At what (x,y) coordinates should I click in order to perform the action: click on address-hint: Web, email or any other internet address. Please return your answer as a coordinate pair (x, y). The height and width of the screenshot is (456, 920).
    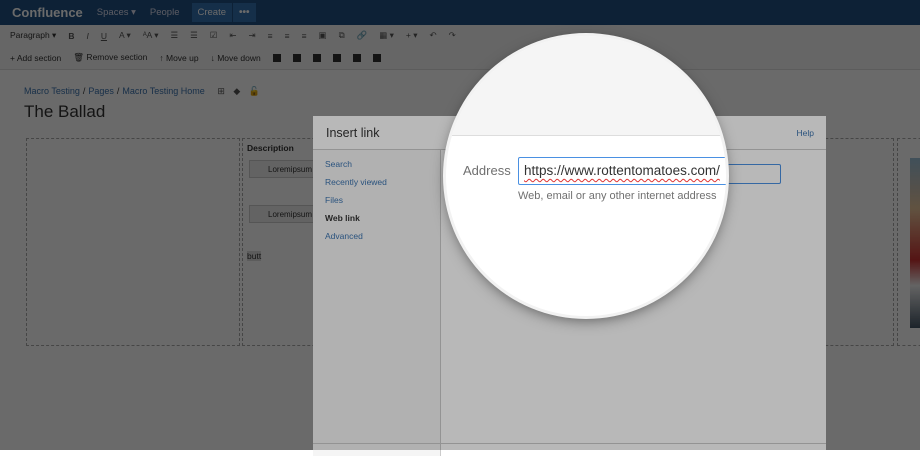
    Looking at the image, I should click on (617, 196).